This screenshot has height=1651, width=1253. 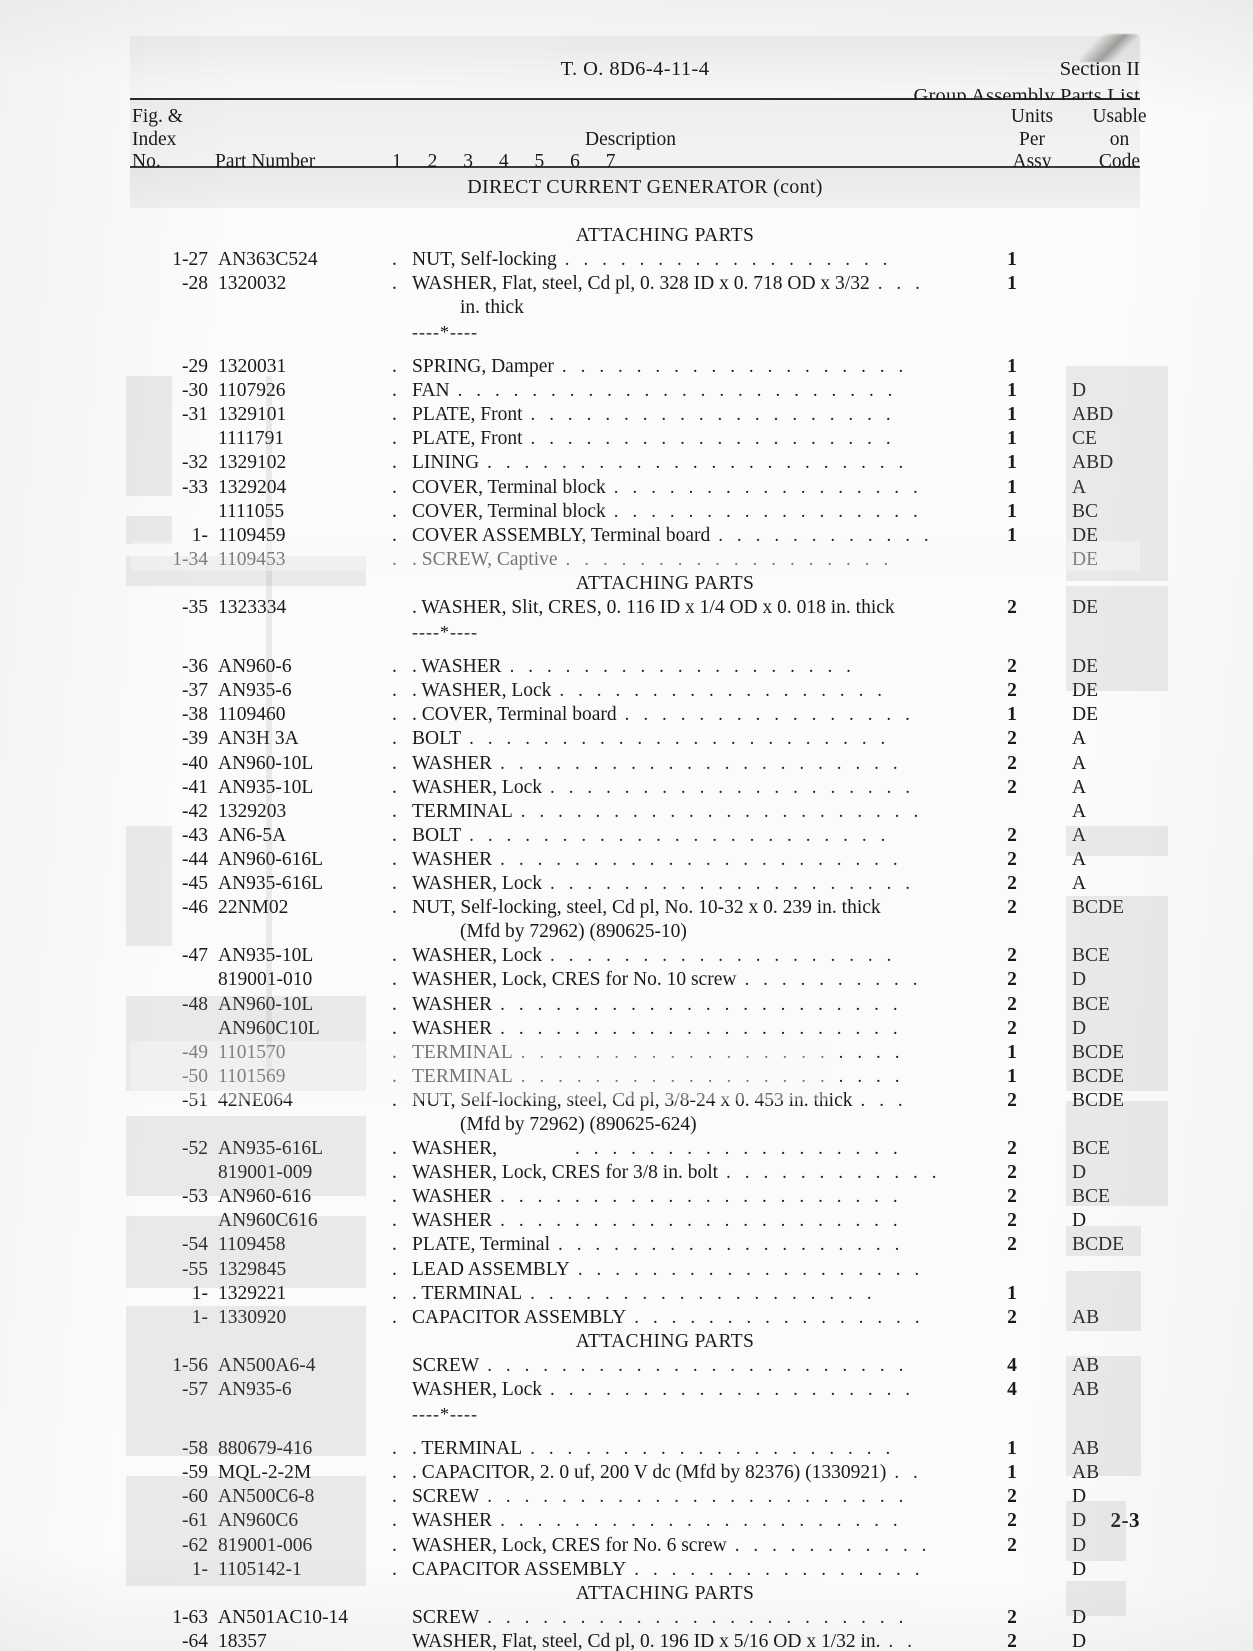 What do you see at coordinates (190, 1617) in the screenshot?
I see `index-number: 1-63` at bounding box center [190, 1617].